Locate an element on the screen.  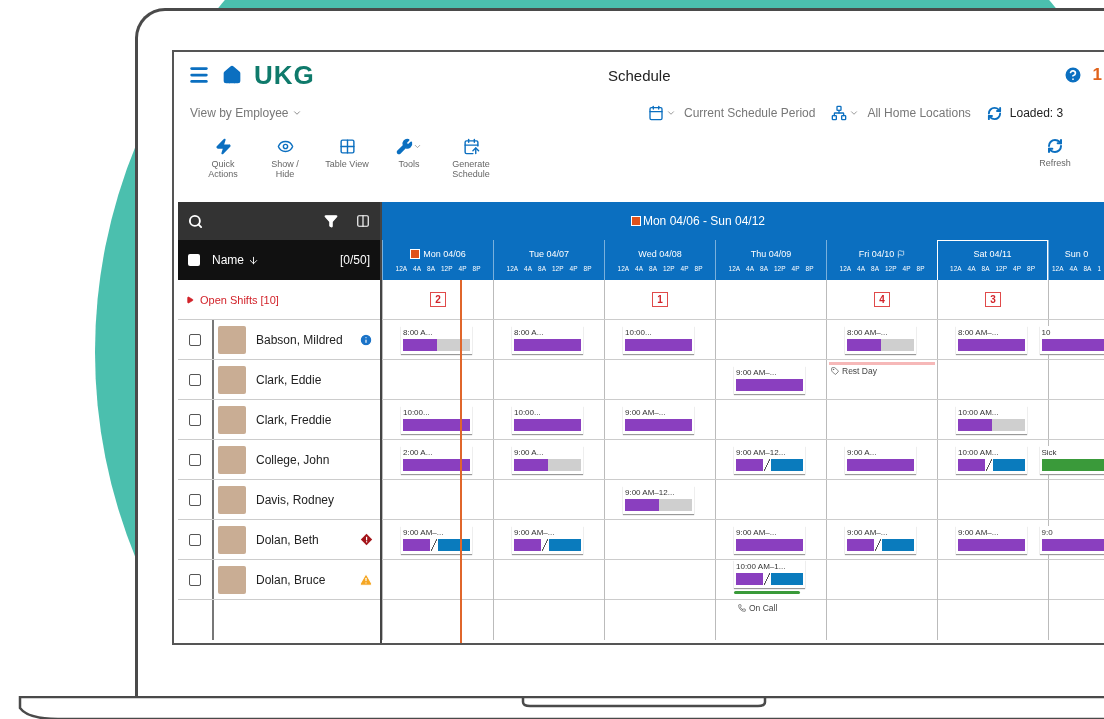
toolbar-button: Table View is located at coordinates (347, 154).